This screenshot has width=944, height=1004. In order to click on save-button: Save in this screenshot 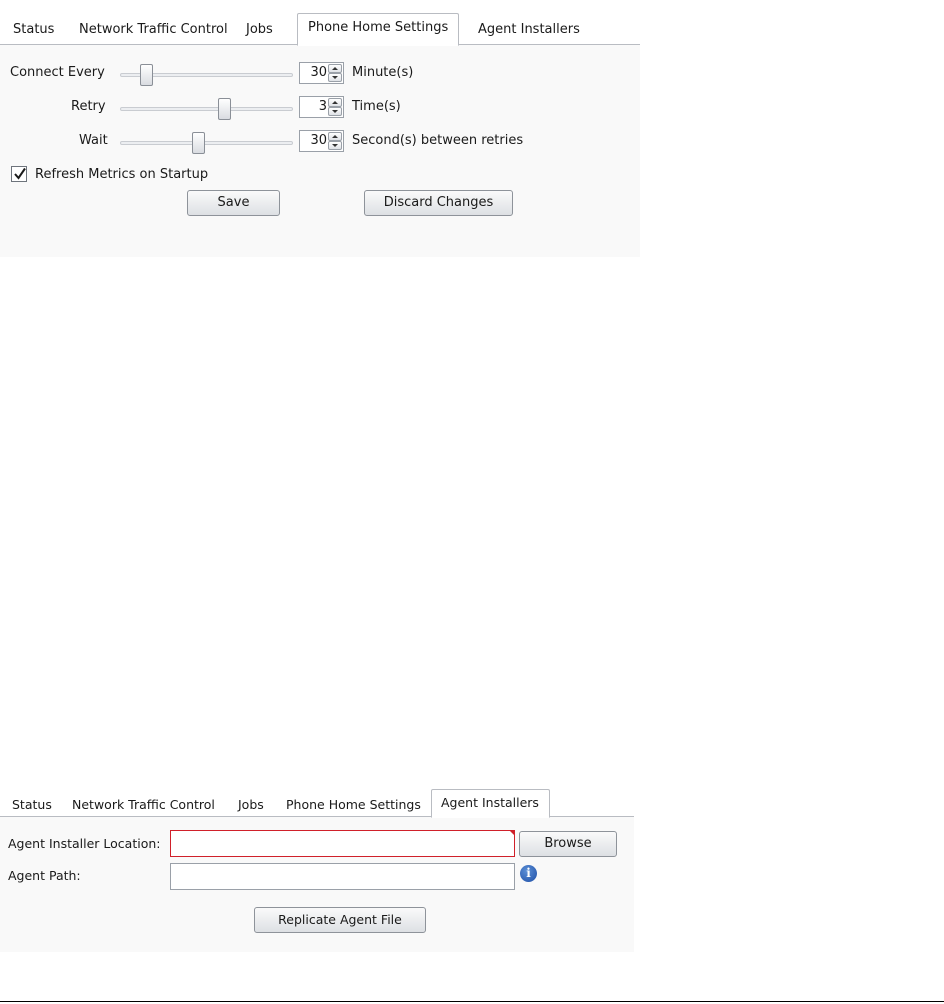, I will do `click(233, 203)`.